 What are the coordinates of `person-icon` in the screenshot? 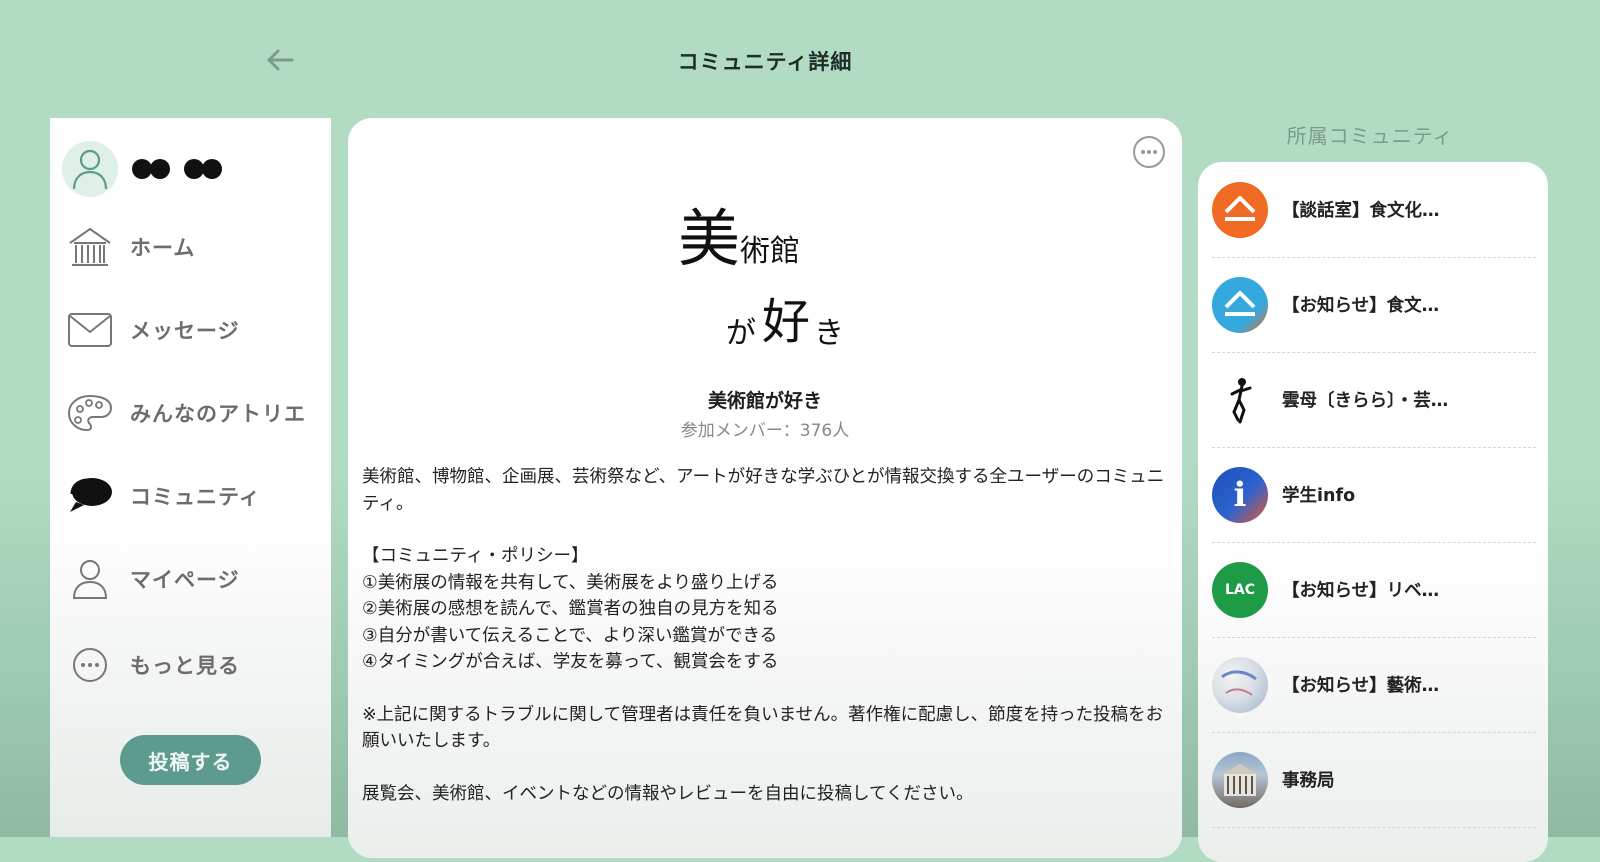 It's located at (90, 579).